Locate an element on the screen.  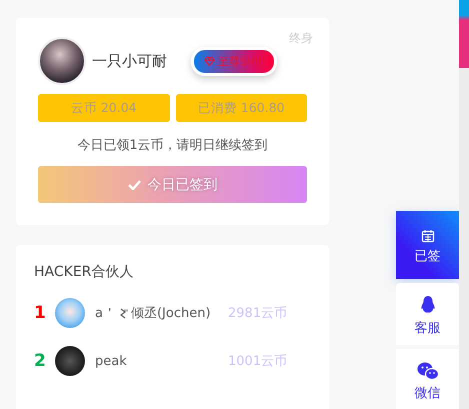
coin-count: 1001云币 is located at coordinates (258, 361).